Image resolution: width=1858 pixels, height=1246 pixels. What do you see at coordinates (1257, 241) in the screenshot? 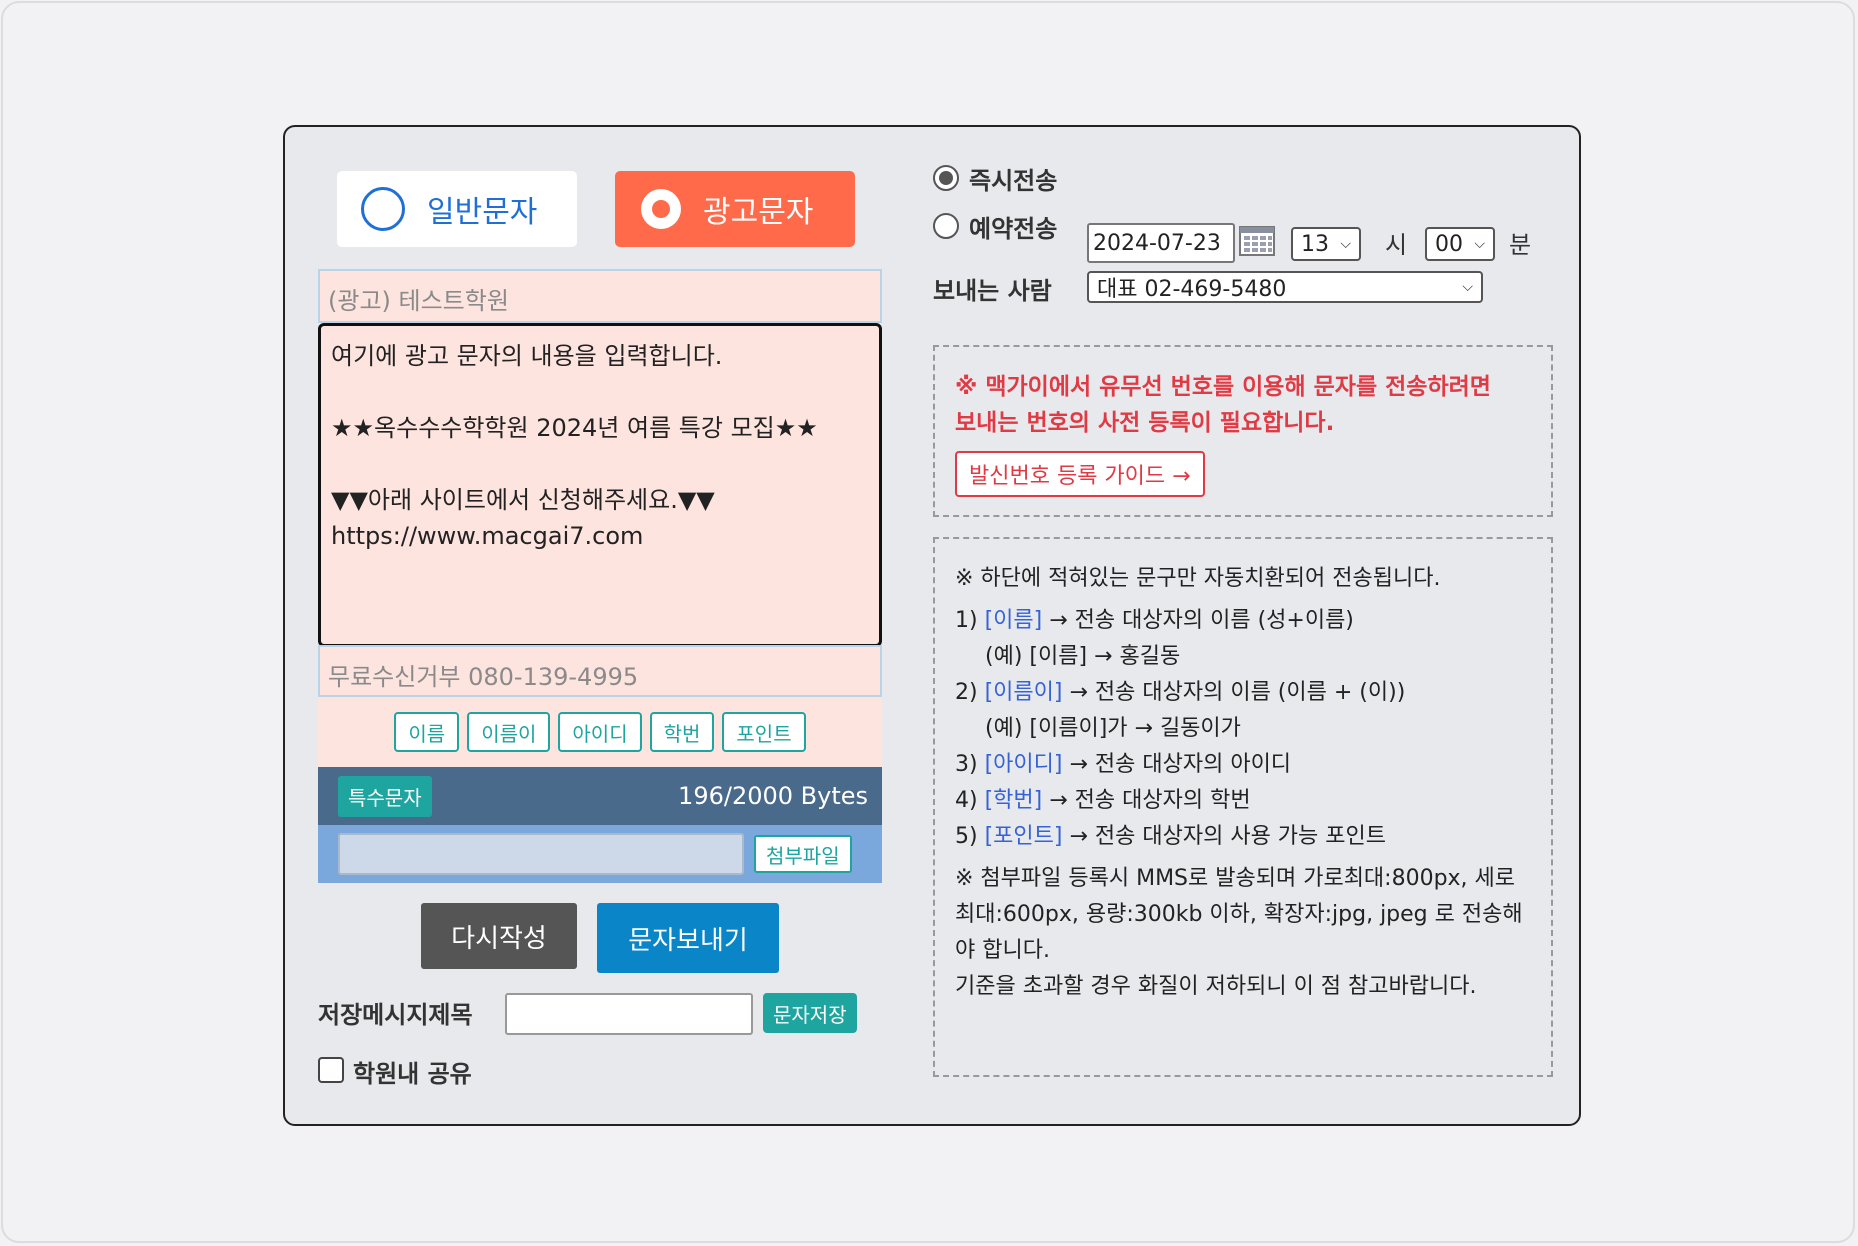
I see `calendar-icon` at bounding box center [1257, 241].